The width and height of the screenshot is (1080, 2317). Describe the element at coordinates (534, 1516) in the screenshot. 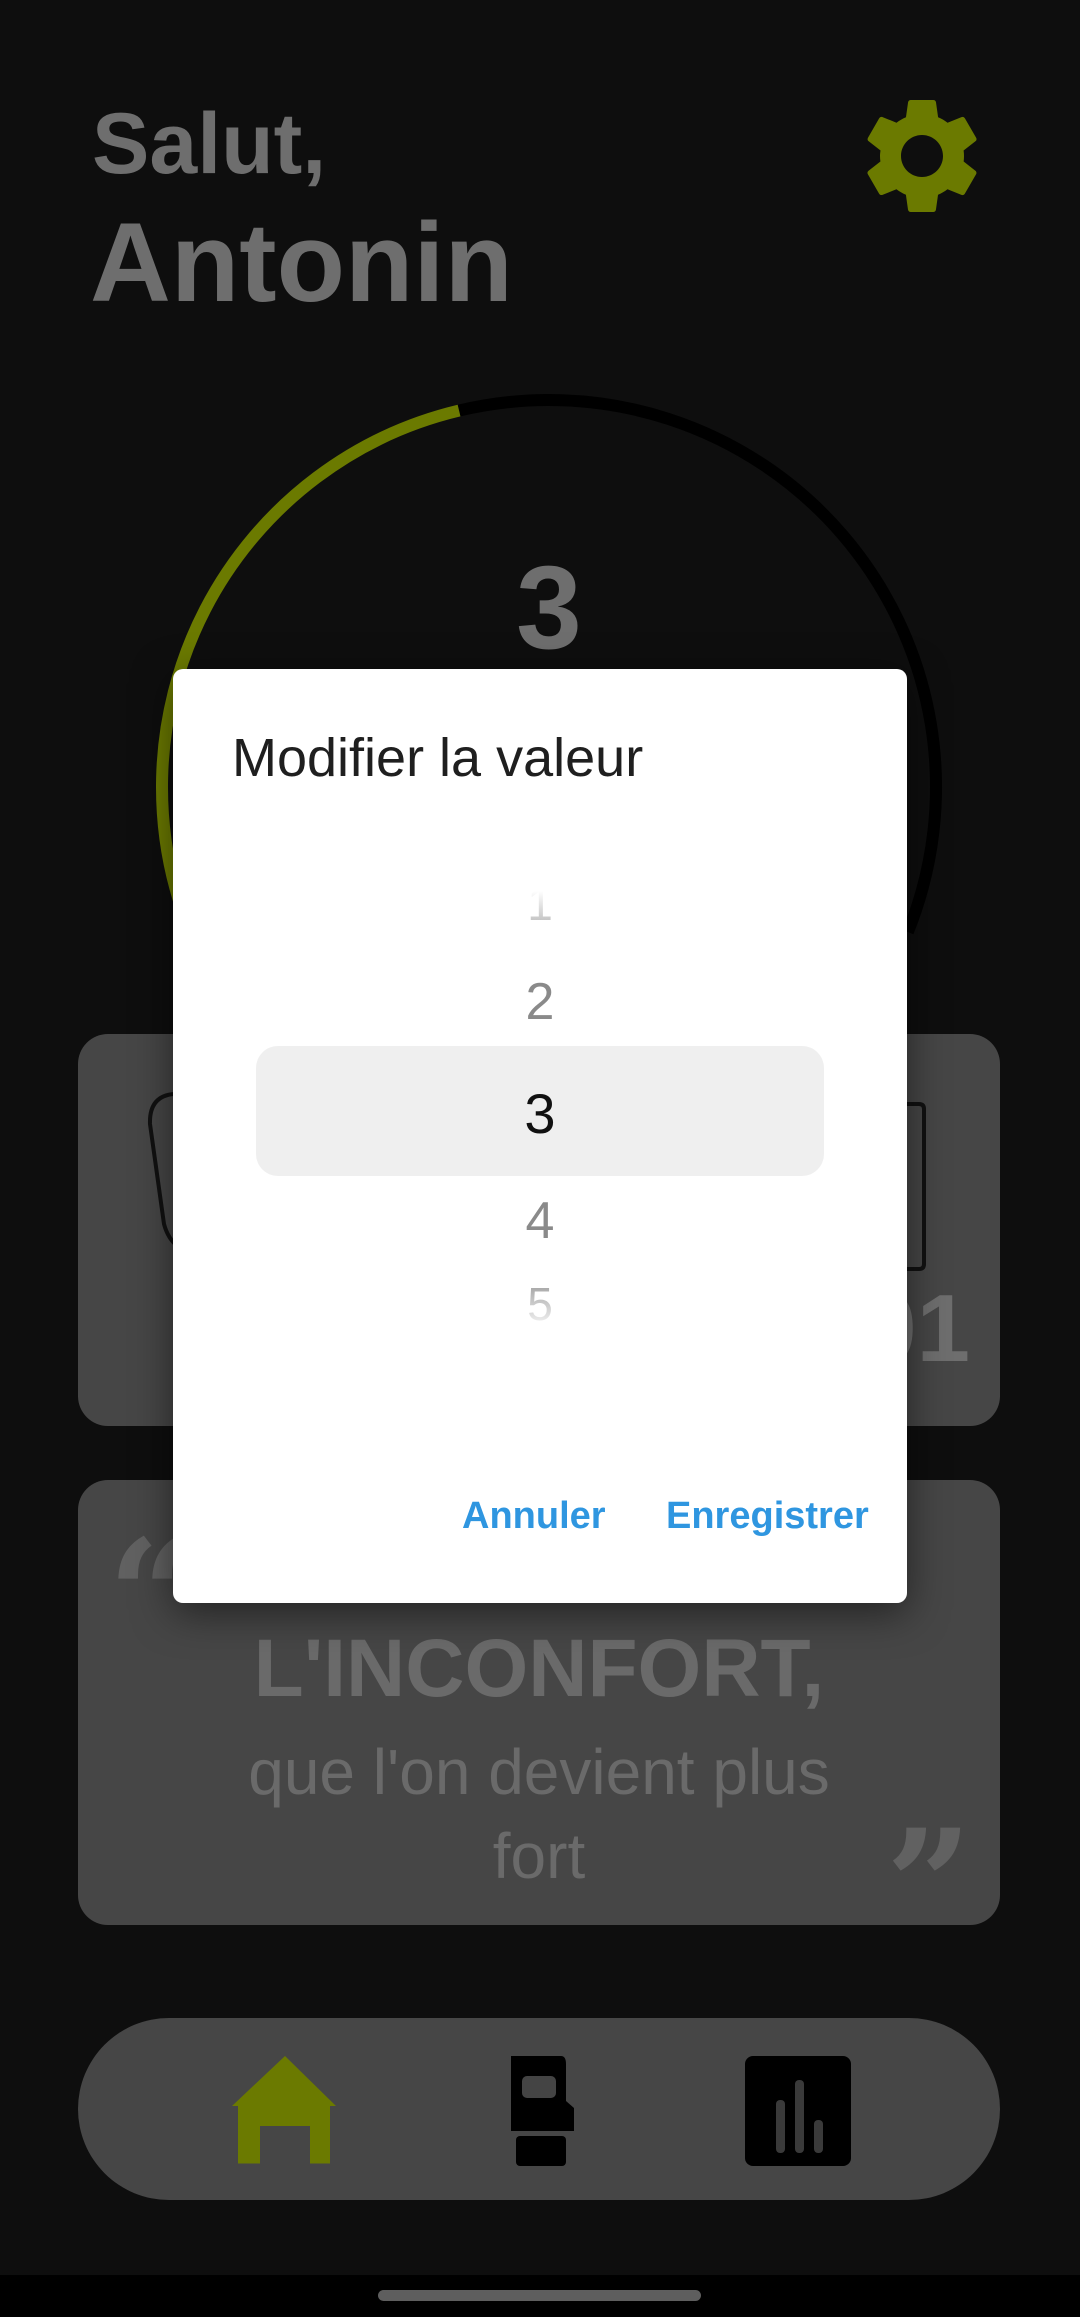

I see `cancel-button: Annuler` at that location.